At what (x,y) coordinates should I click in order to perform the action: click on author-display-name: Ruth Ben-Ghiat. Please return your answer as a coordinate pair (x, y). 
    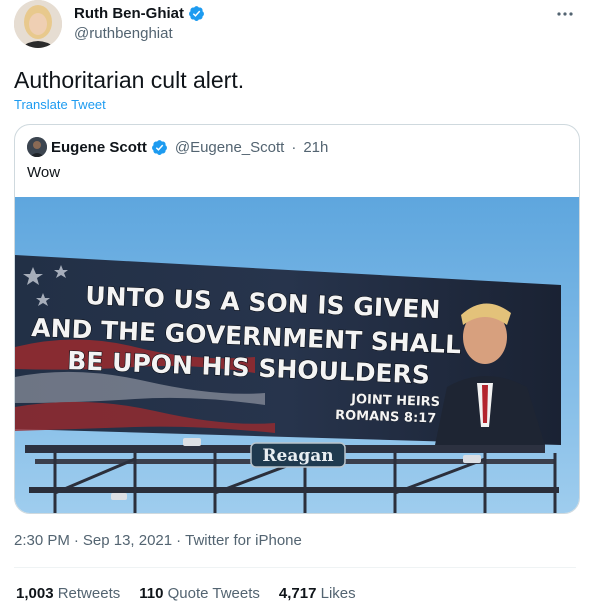
    Looking at the image, I should click on (139, 13).